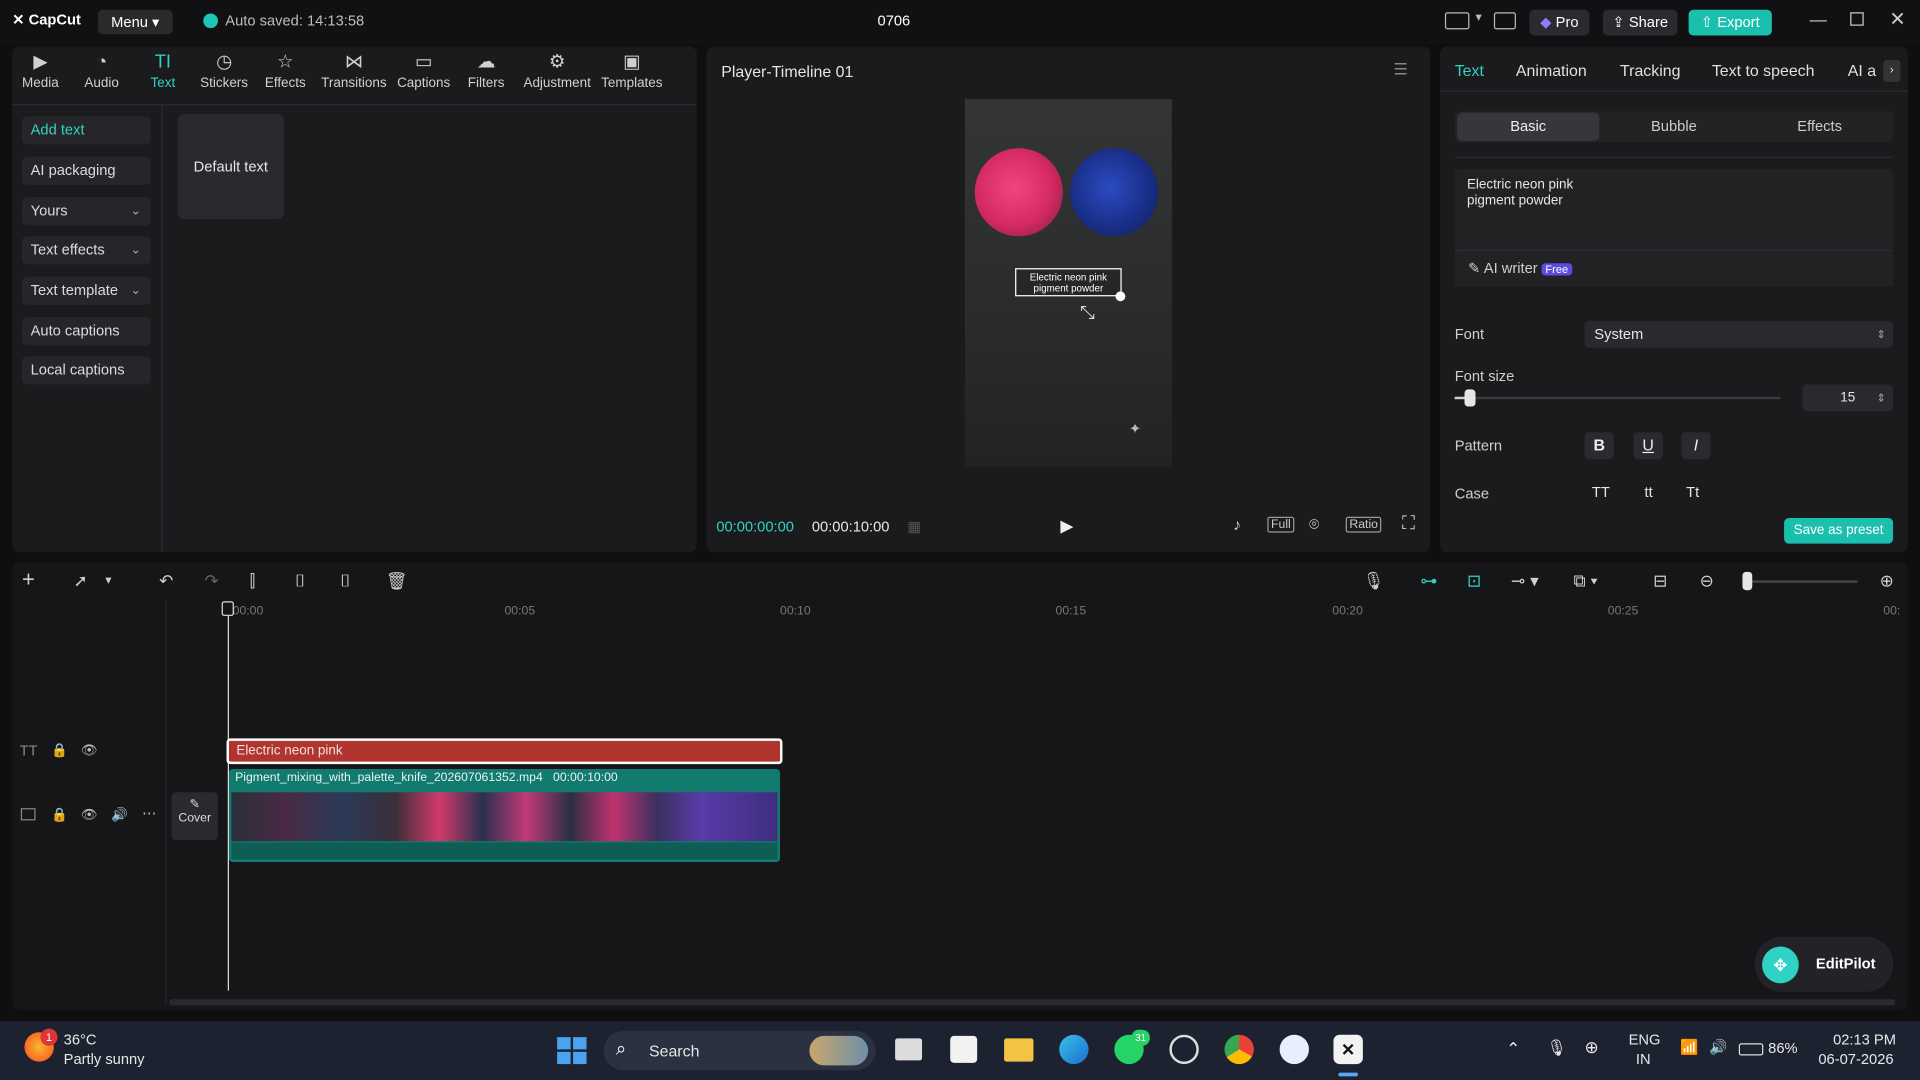  I want to click on case-lower-button: tt, so click(1649, 492).